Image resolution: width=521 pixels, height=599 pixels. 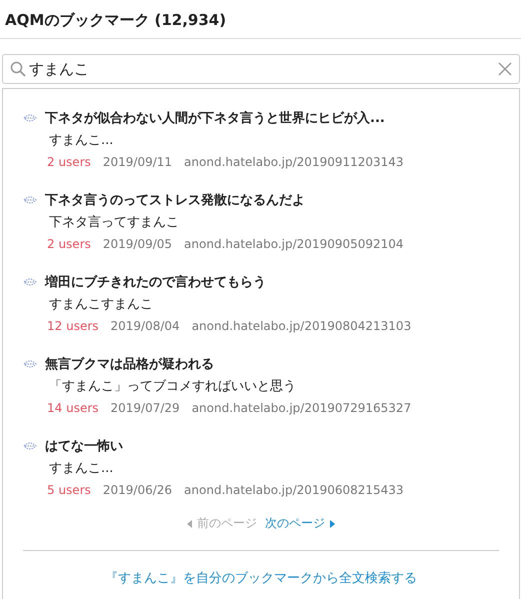 What do you see at coordinates (115, 20) in the screenshot?
I see `page-title: AQMのブックマーク (12,934)` at bounding box center [115, 20].